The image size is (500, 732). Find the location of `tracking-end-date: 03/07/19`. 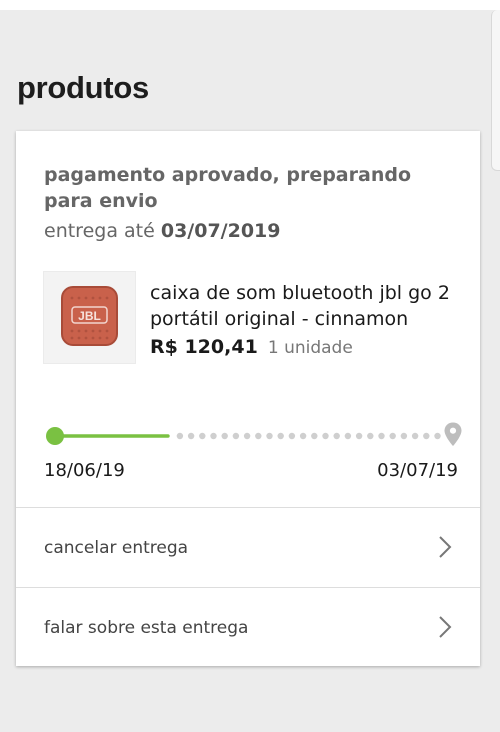

tracking-end-date: 03/07/19 is located at coordinates (417, 470).